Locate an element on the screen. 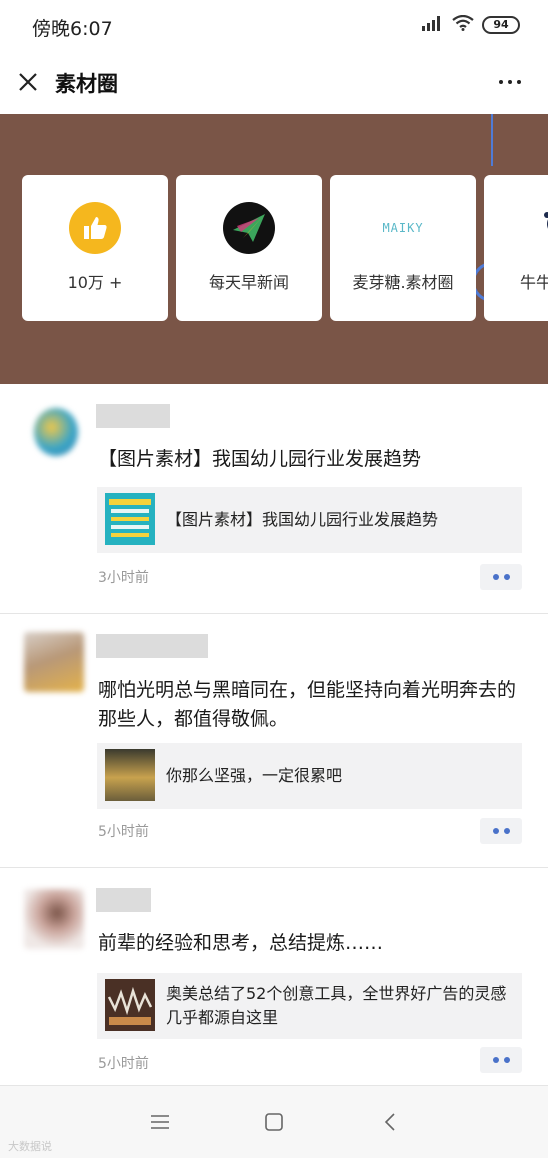  more-options-icon is located at coordinates (510, 82).